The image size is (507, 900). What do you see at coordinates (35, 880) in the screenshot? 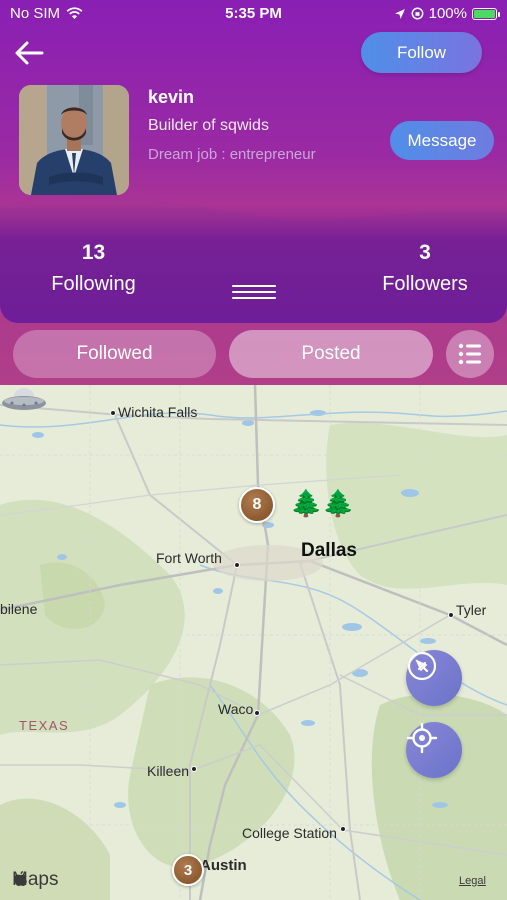
I see `apple-maps-logo: Maps` at bounding box center [35, 880].